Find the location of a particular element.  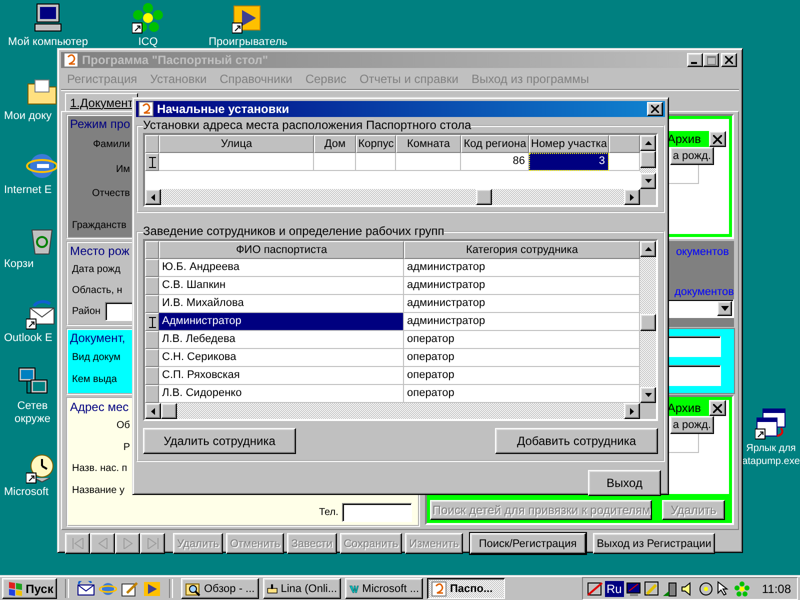

icon-label: ICQ is located at coordinates (148, 42).